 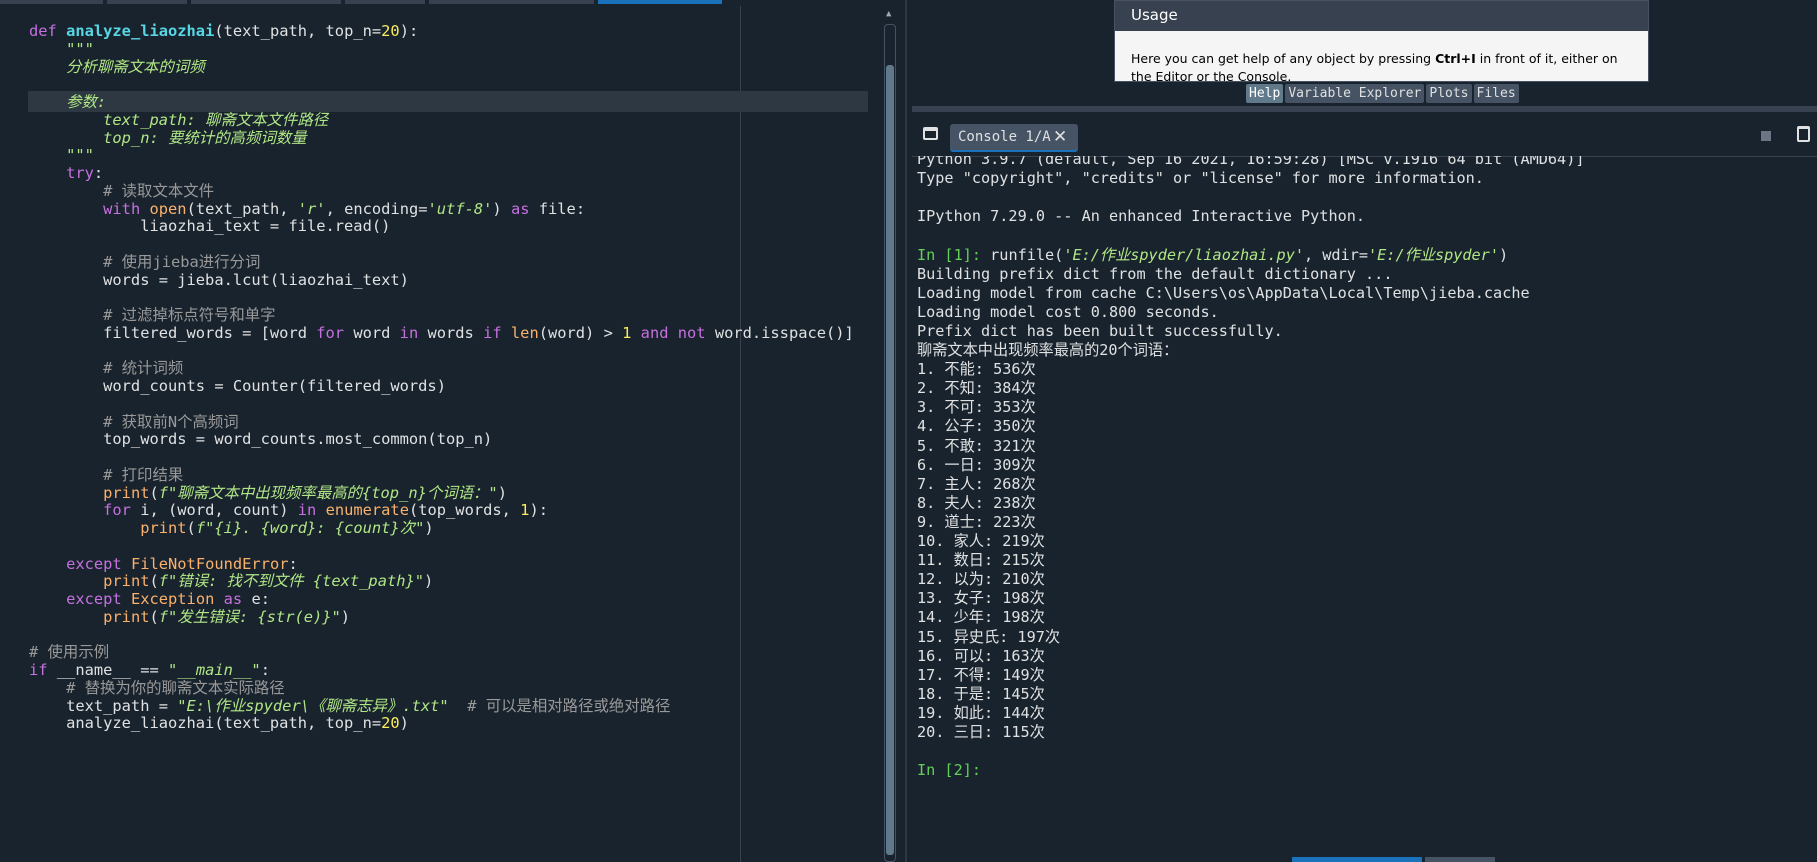 What do you see at coordinates (981, 674) in the screenshot?
I see `console-text: 17. 不得: 149次` at bounding box center [981, 674].